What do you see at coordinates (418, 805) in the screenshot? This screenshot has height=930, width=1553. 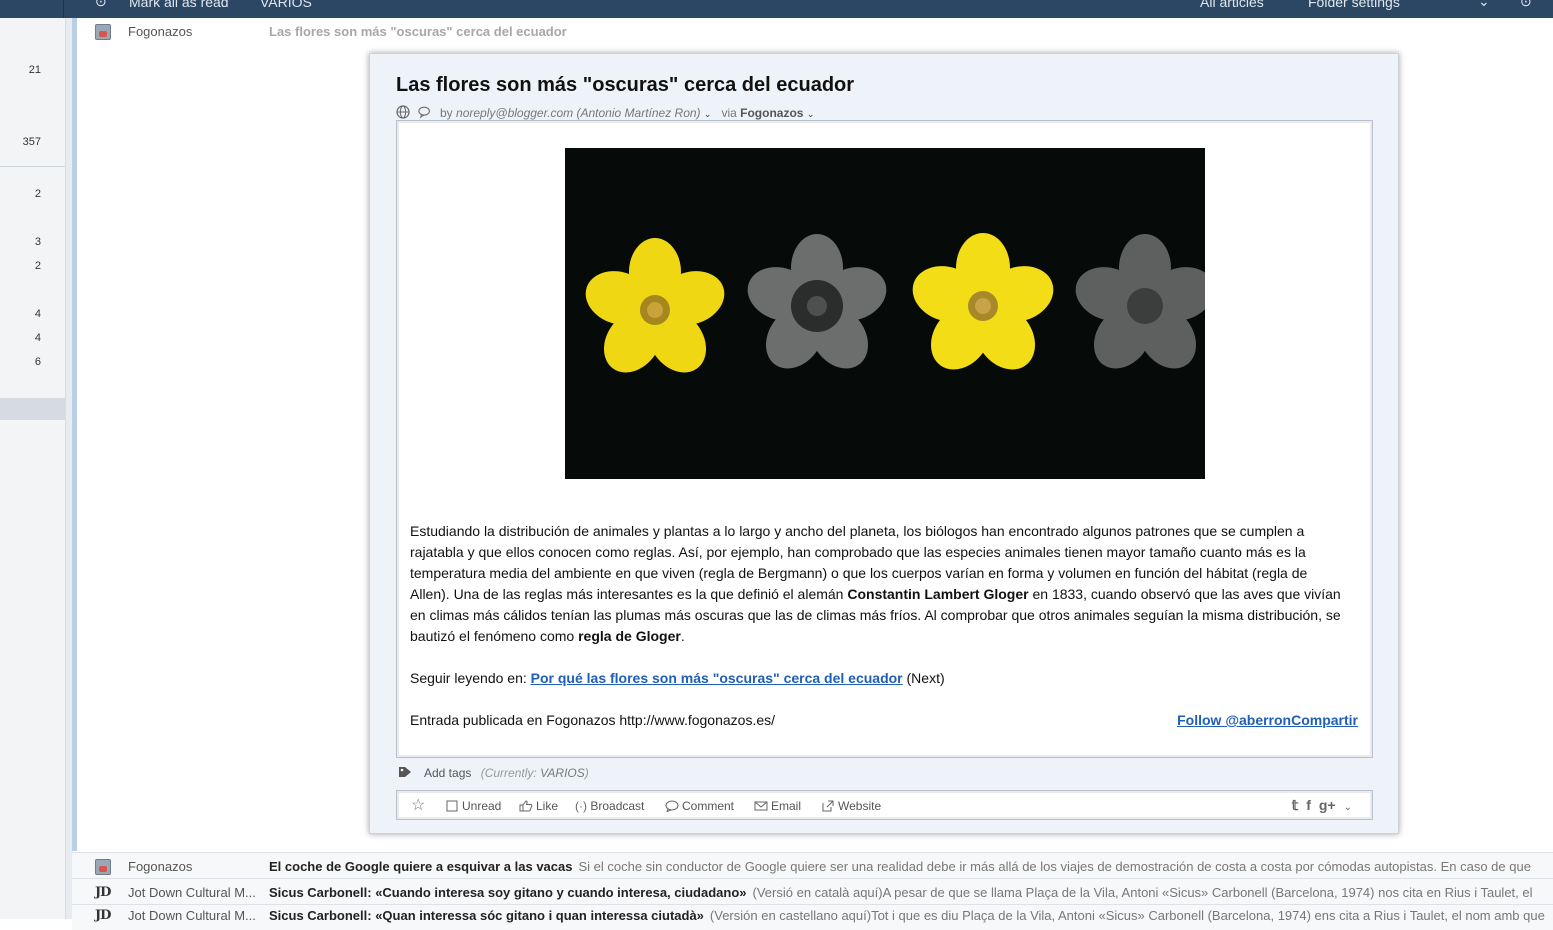 I see `star-icon: ☆` at bounding box center [418, 805].